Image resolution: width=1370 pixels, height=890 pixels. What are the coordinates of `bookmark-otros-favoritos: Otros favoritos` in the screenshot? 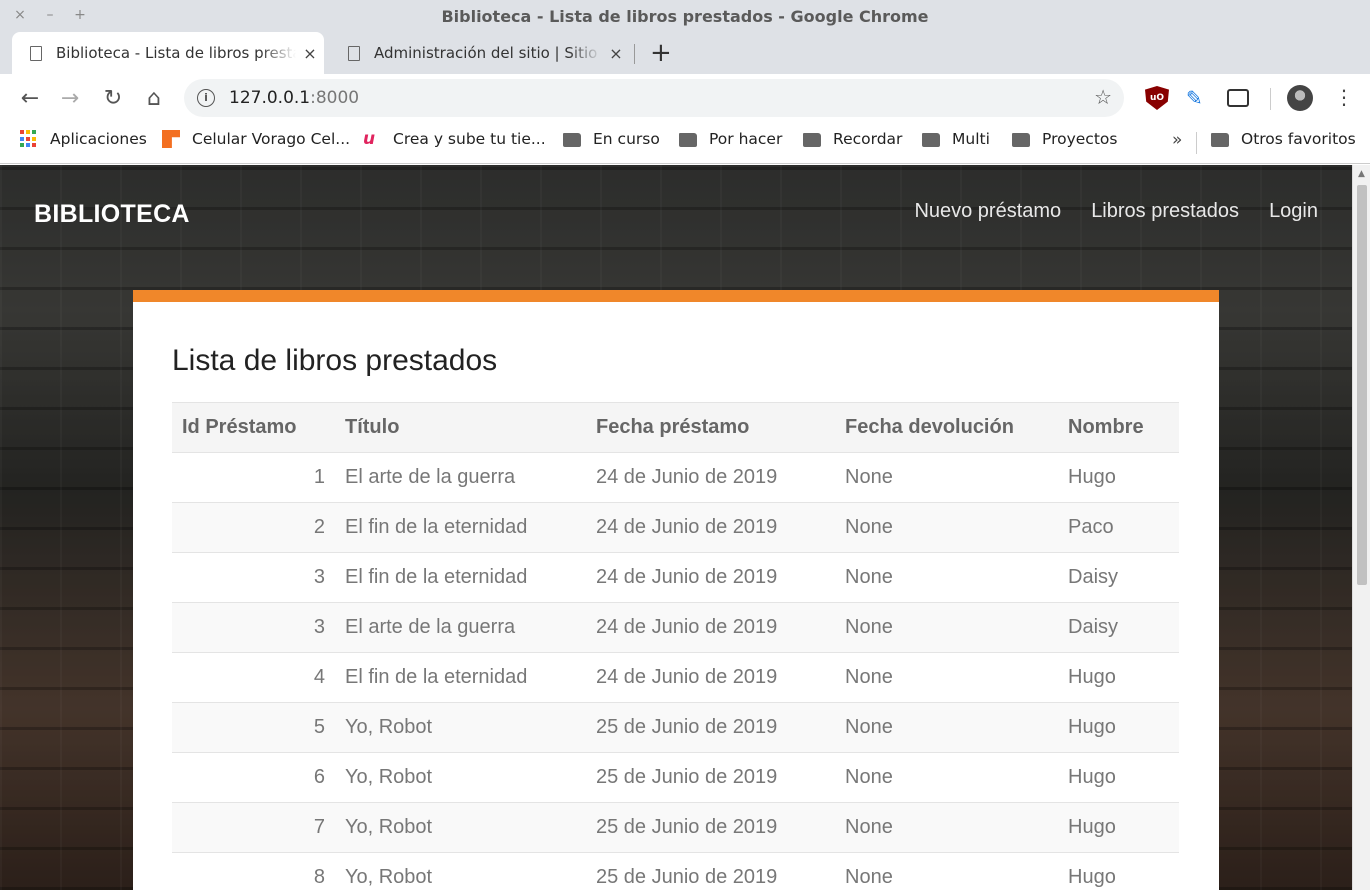 It's located at (1283, 139).